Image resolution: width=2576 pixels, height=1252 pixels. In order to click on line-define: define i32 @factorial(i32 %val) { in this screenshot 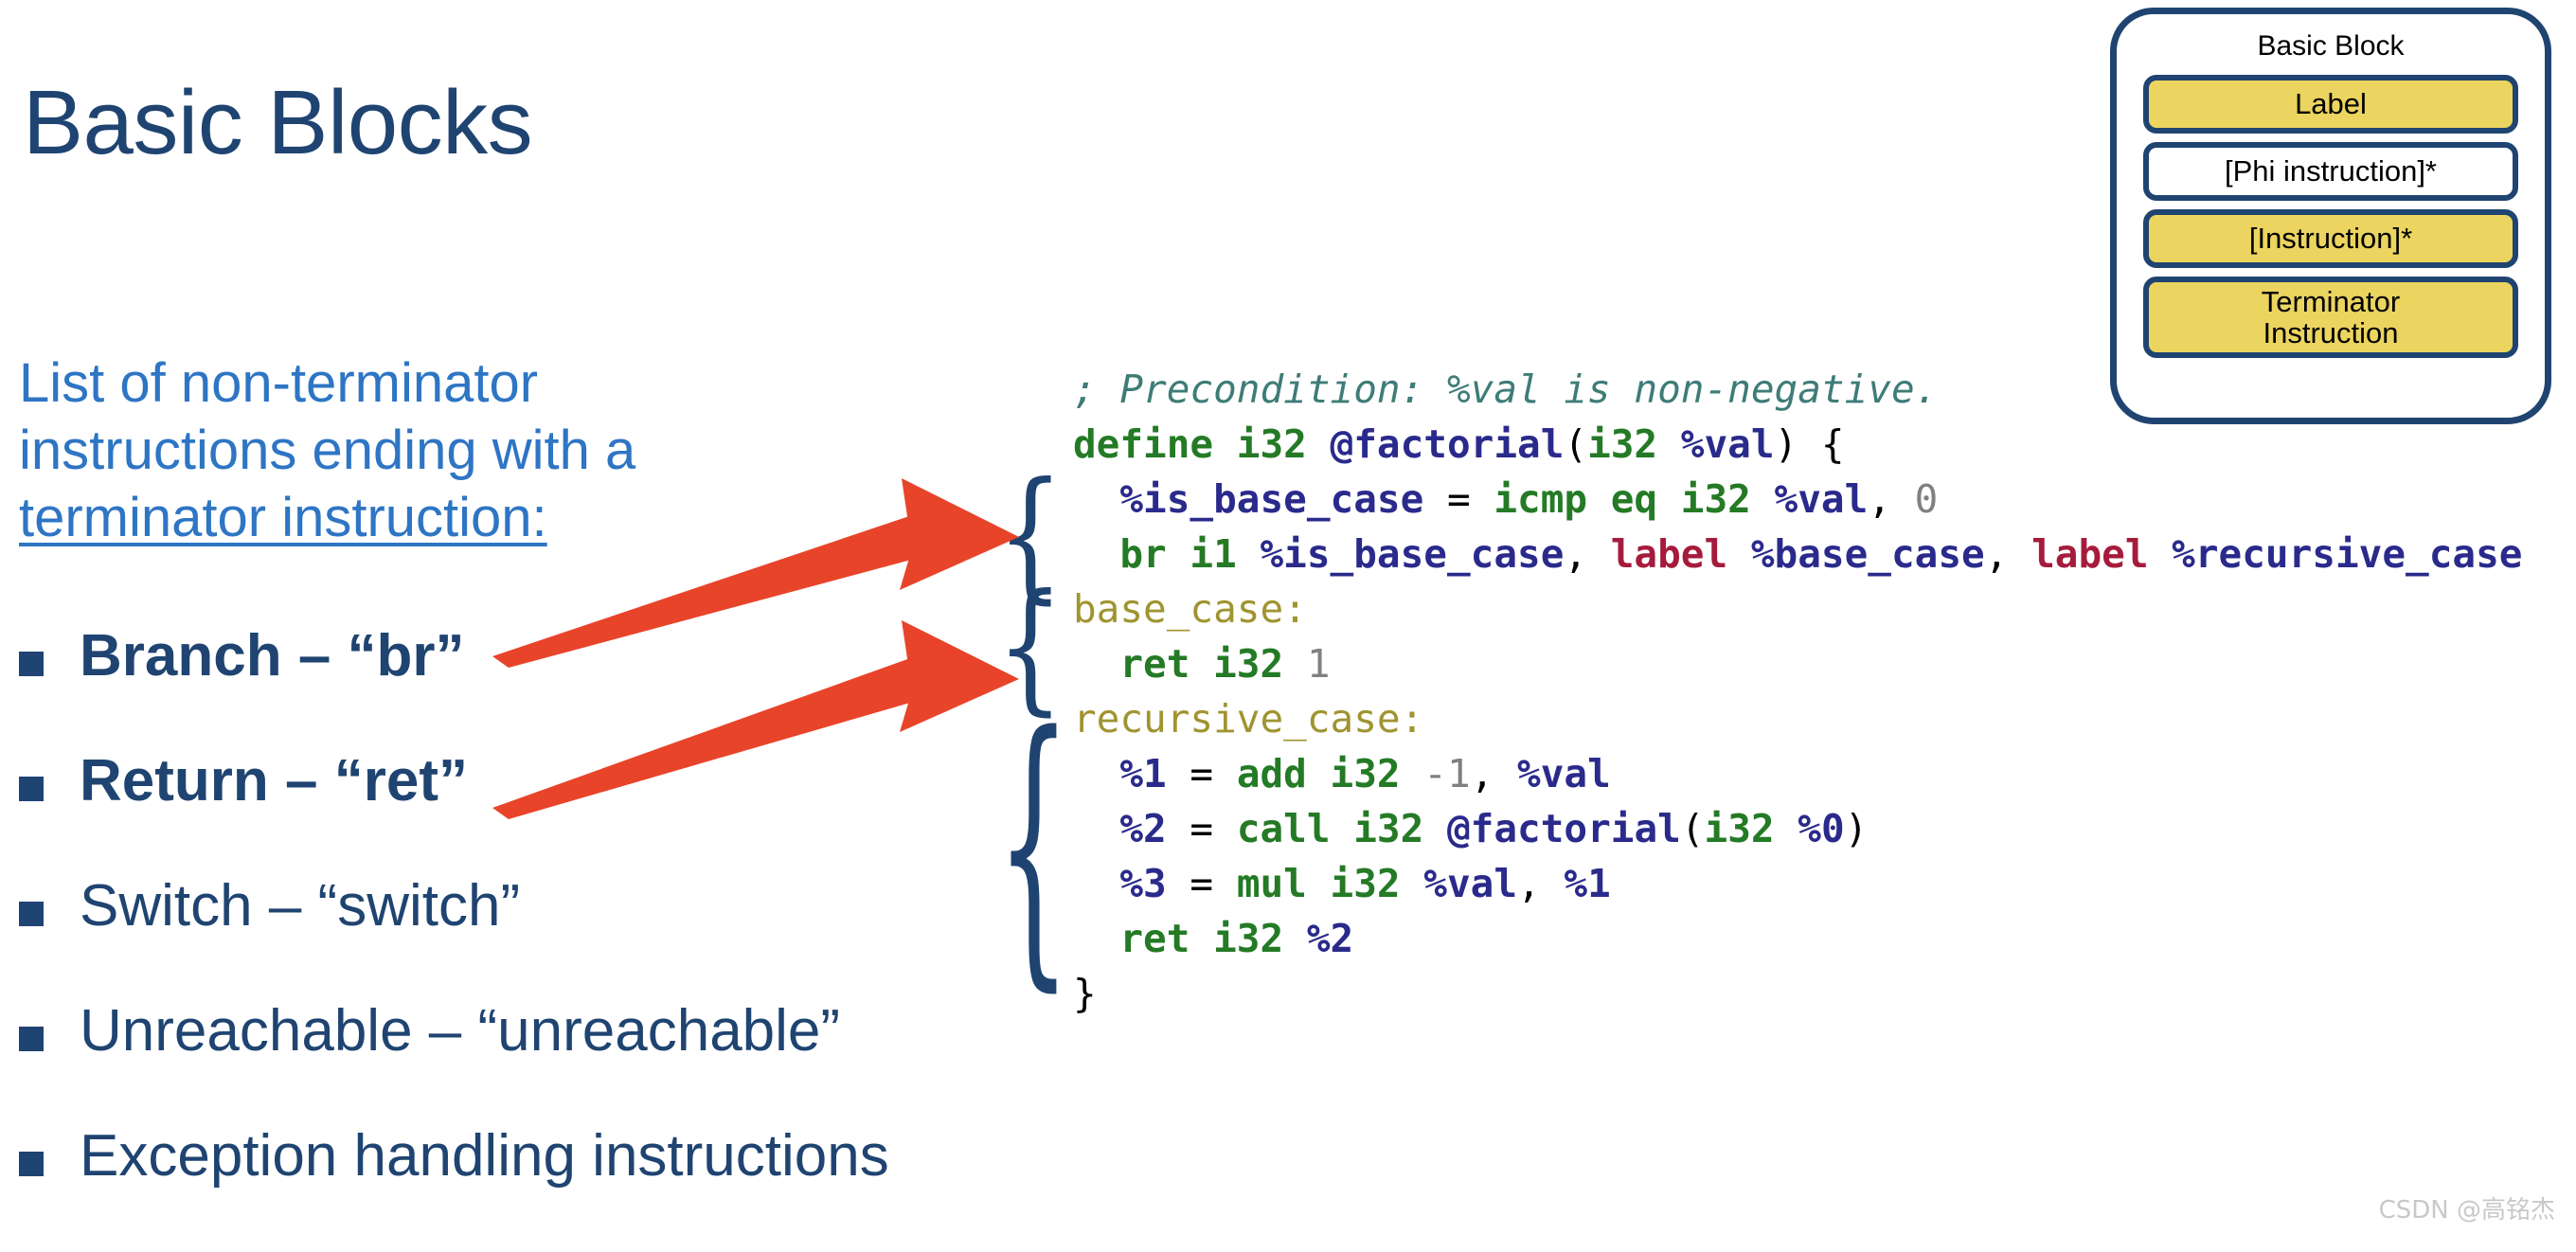, I will do `click(1797, 444)`.